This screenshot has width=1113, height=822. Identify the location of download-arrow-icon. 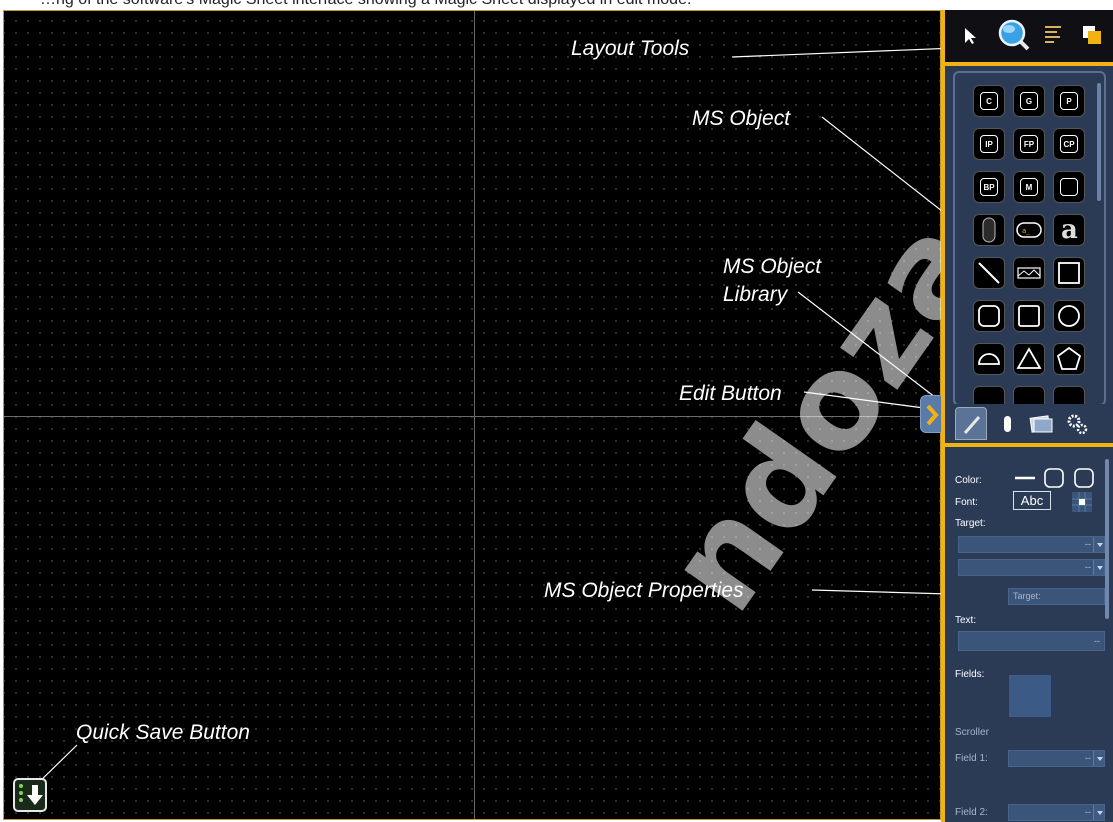
(35, 795).